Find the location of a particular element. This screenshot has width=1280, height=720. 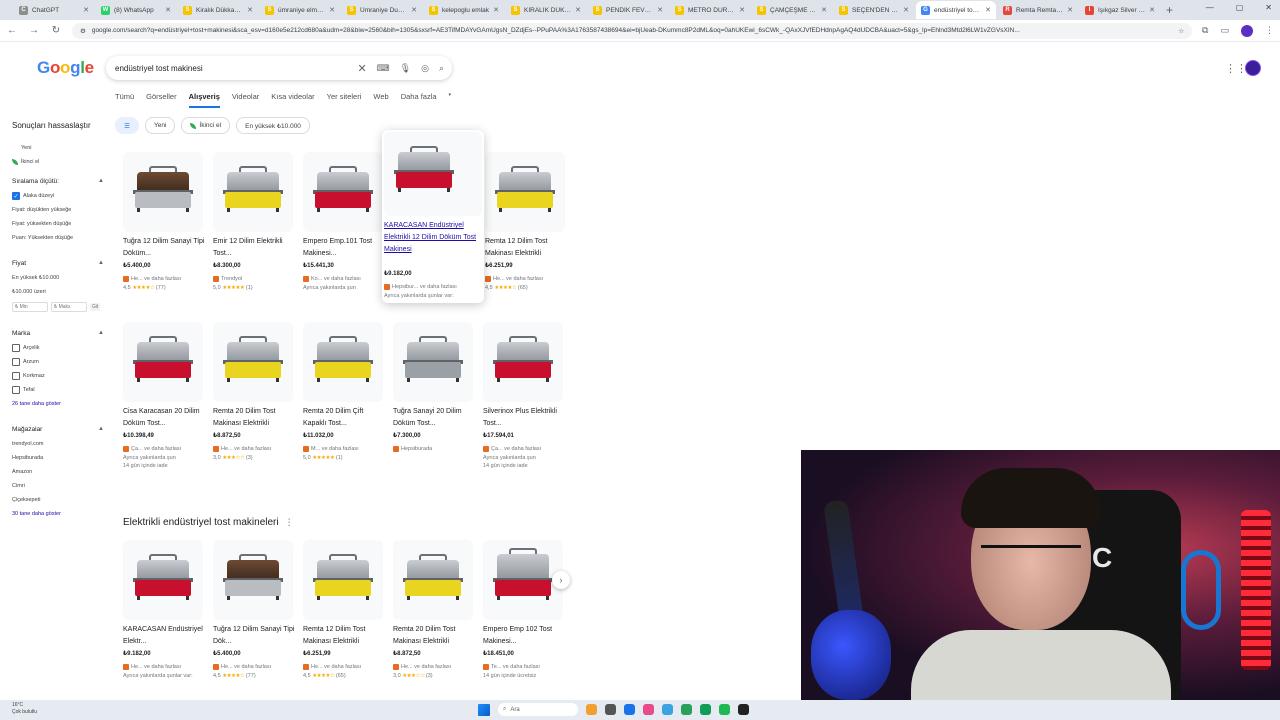

filter-tune-chip: ☰ is located at coordinates (127, 125).